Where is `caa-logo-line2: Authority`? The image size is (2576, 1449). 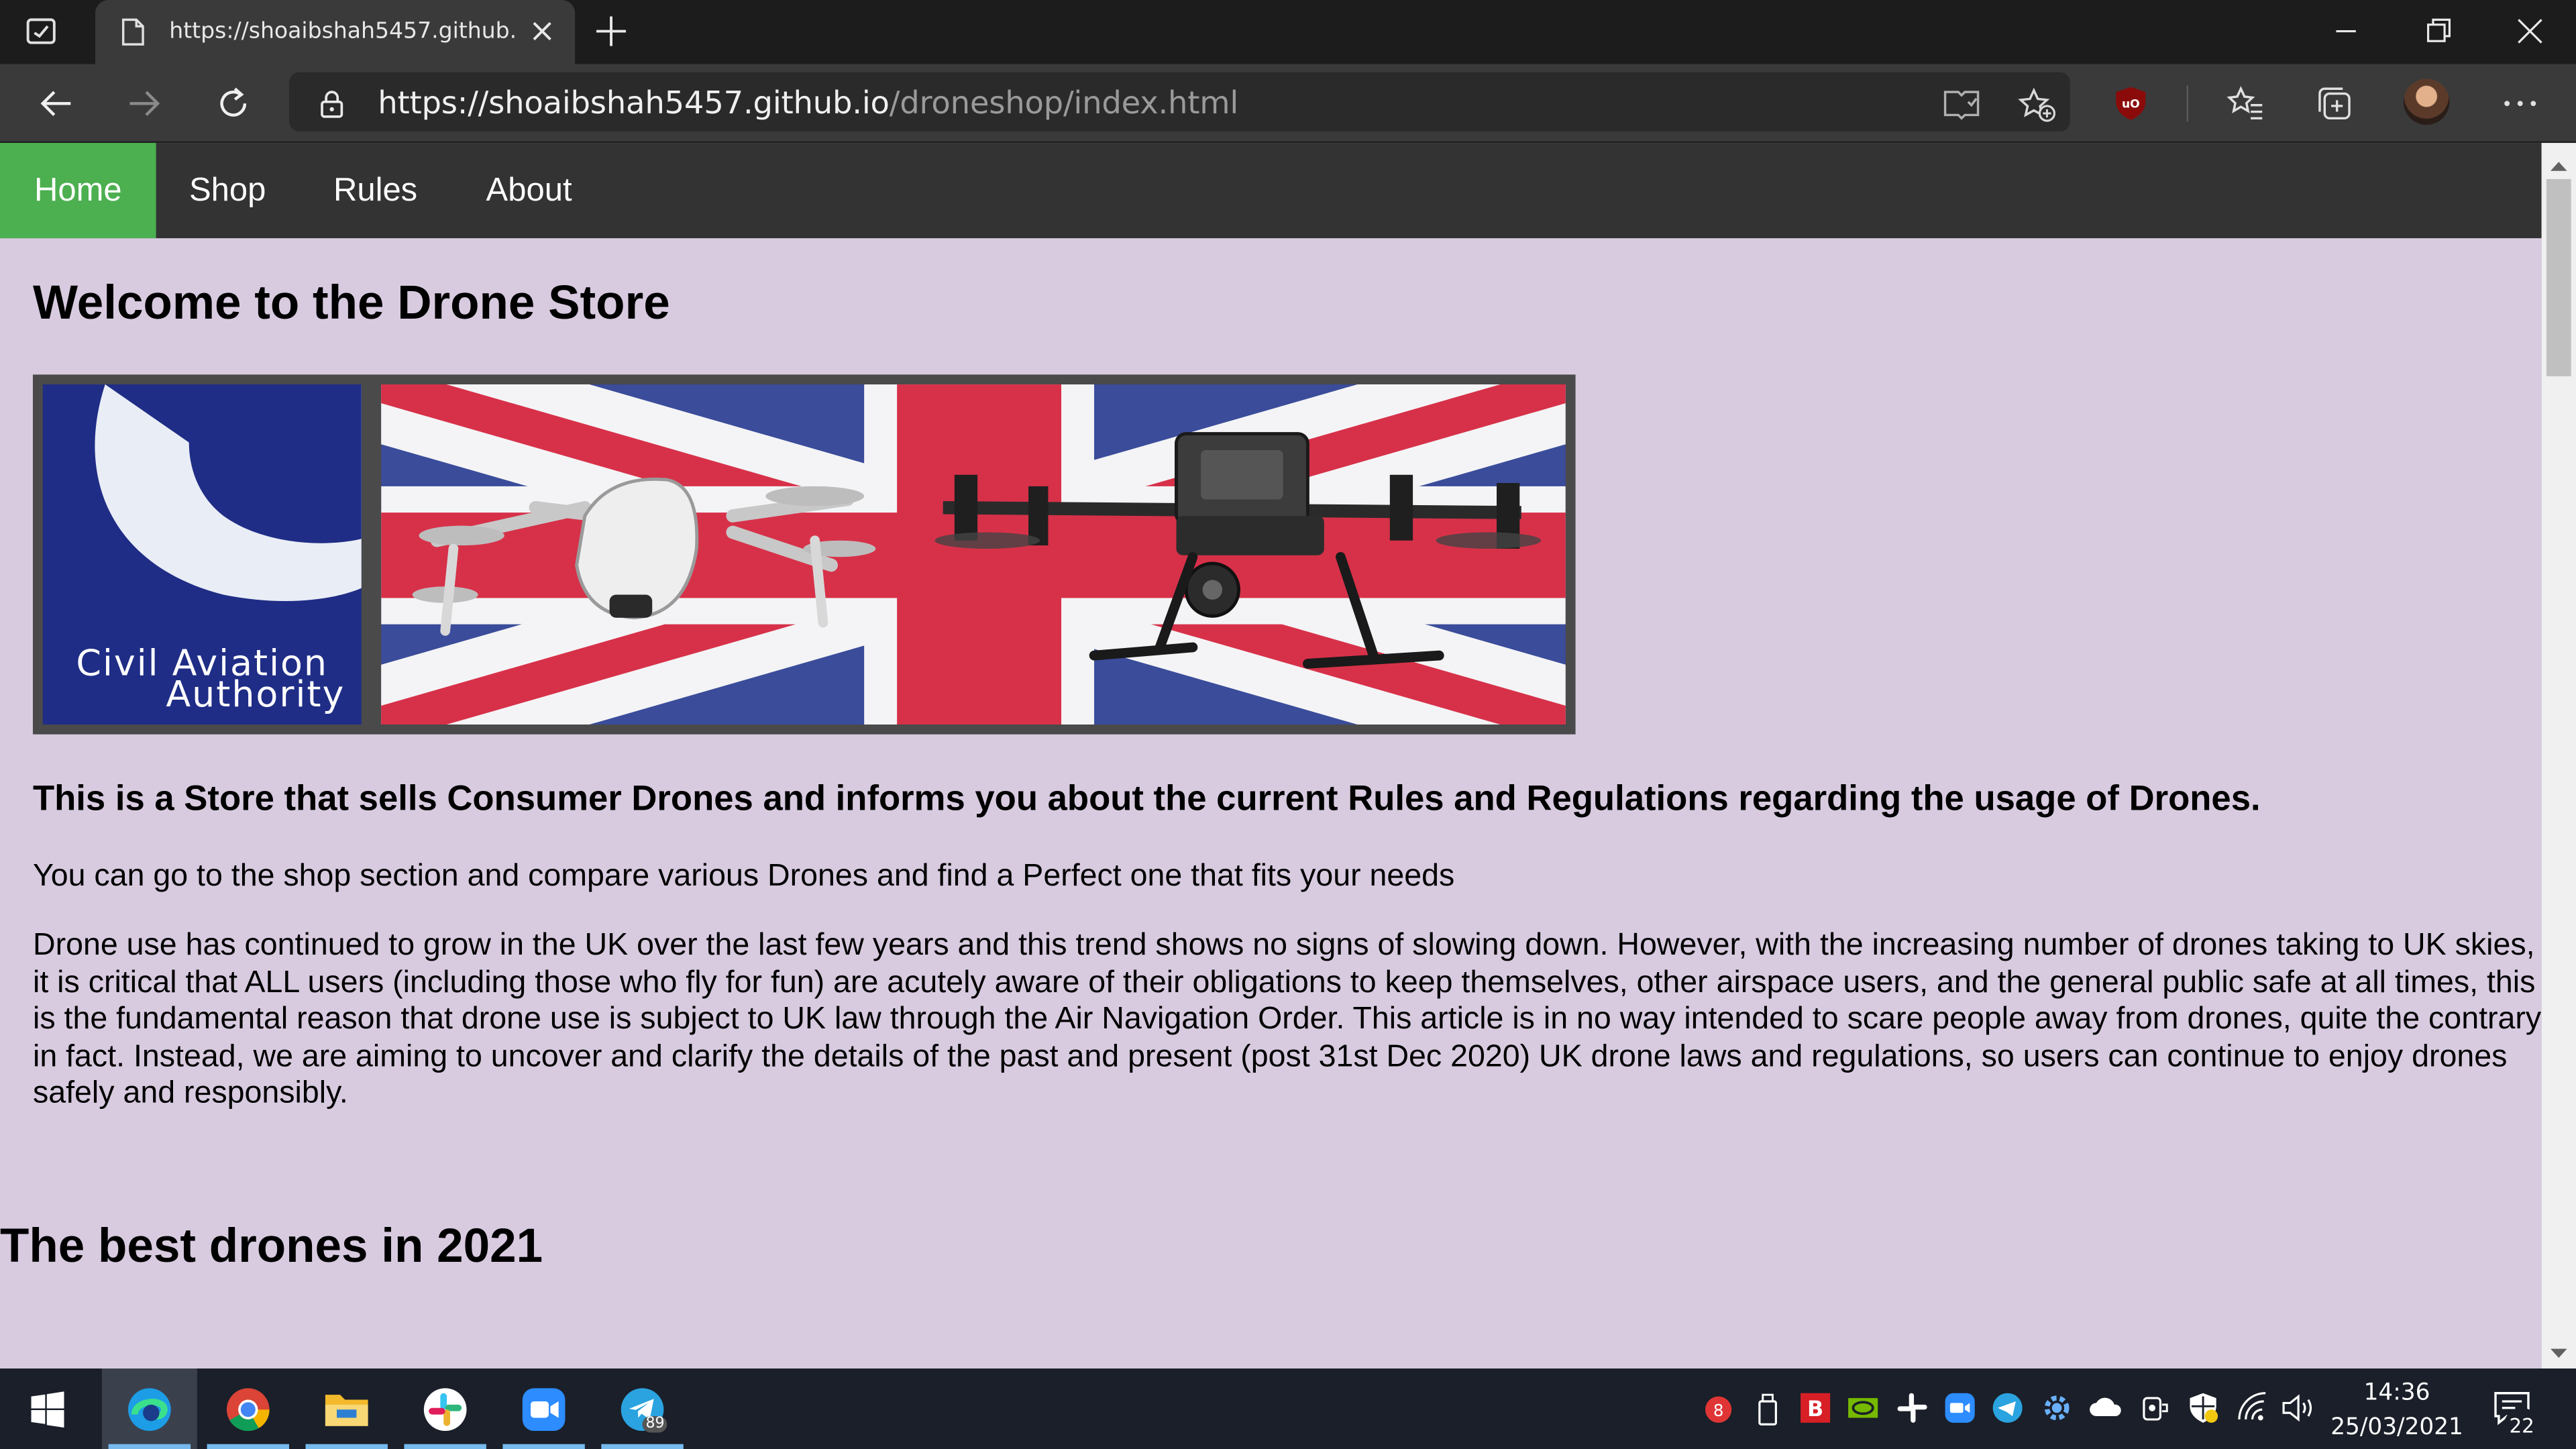
caa-logo-line2: Authority is located at coordinates (255, 694).